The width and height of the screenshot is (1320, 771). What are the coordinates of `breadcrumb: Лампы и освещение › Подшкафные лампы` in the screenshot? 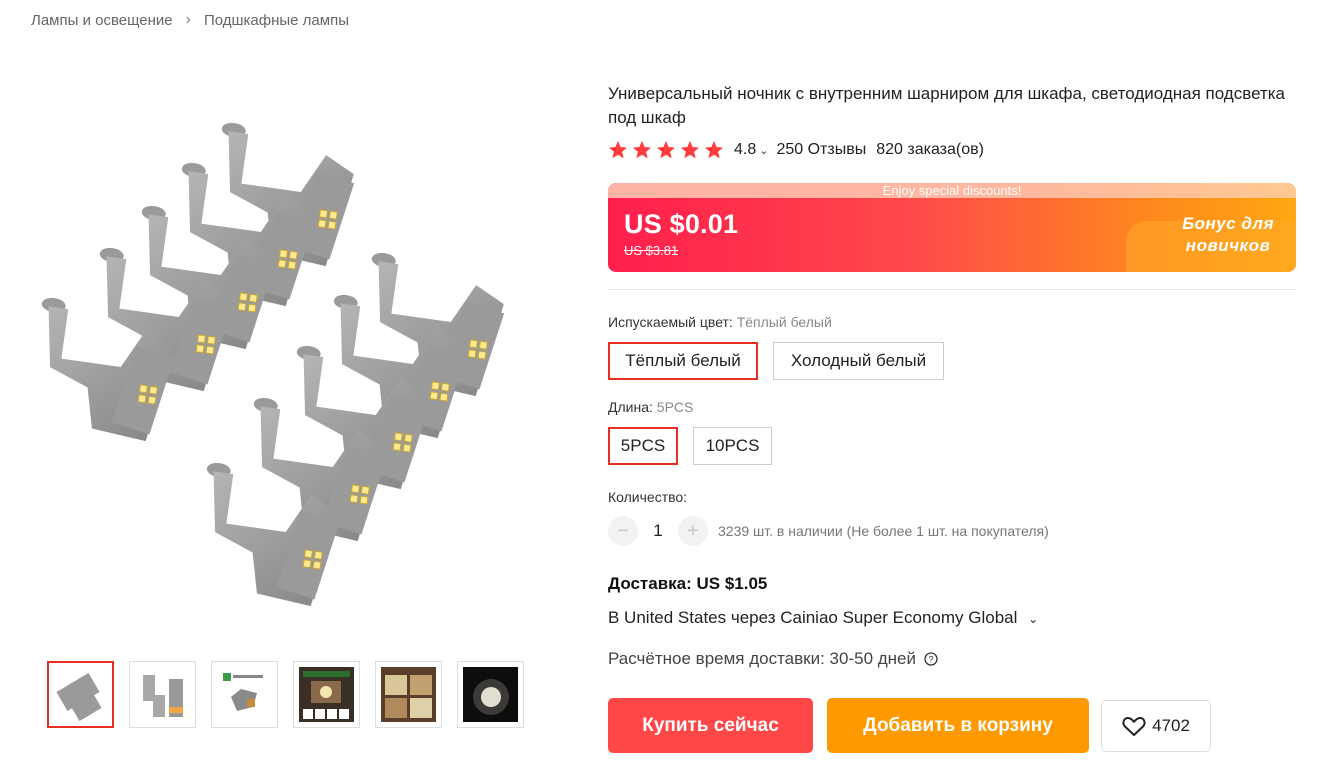 It's located at (190, 20).